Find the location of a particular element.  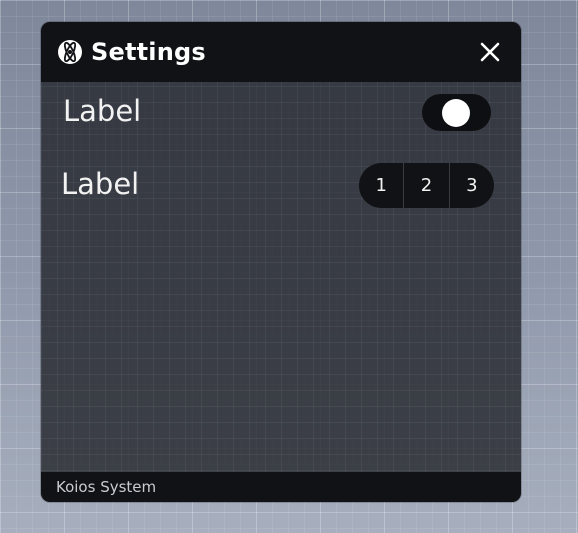

footer-bar: Koios System is located at coordinates (281, 487).